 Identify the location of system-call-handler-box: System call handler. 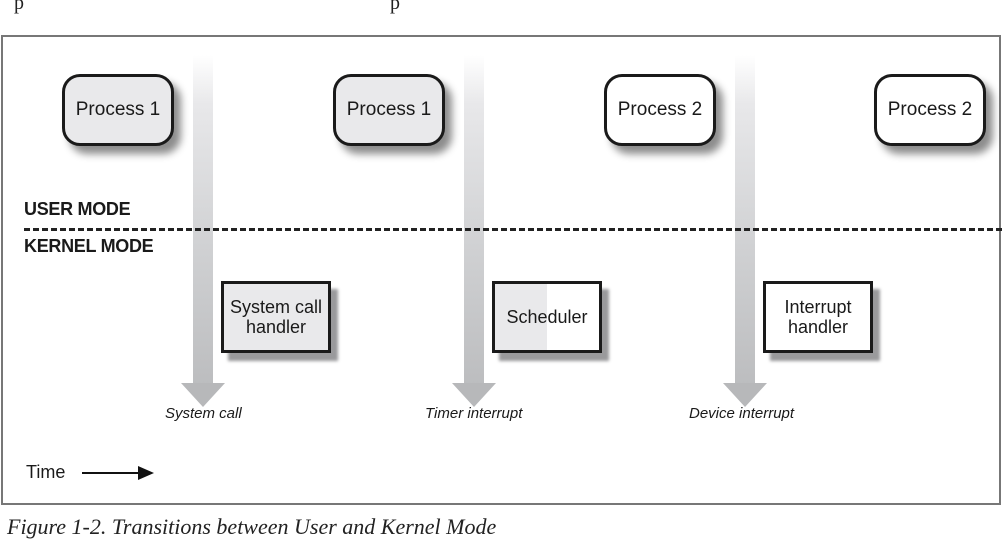
(276, 317).